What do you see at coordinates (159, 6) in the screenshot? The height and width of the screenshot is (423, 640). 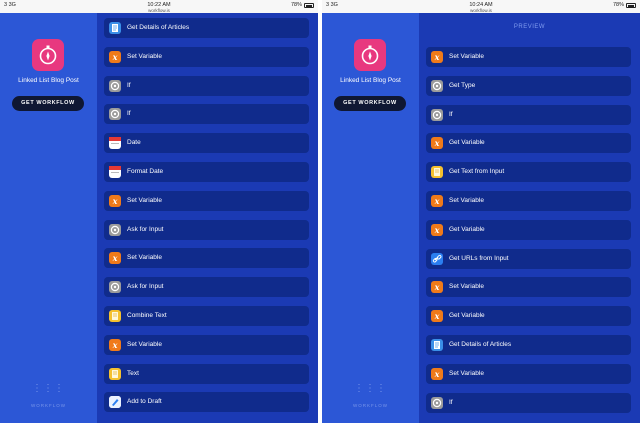 I see `status-bar: 3 3G 10:22 AM 78% workflow.is` at bounding box center [159, 6].